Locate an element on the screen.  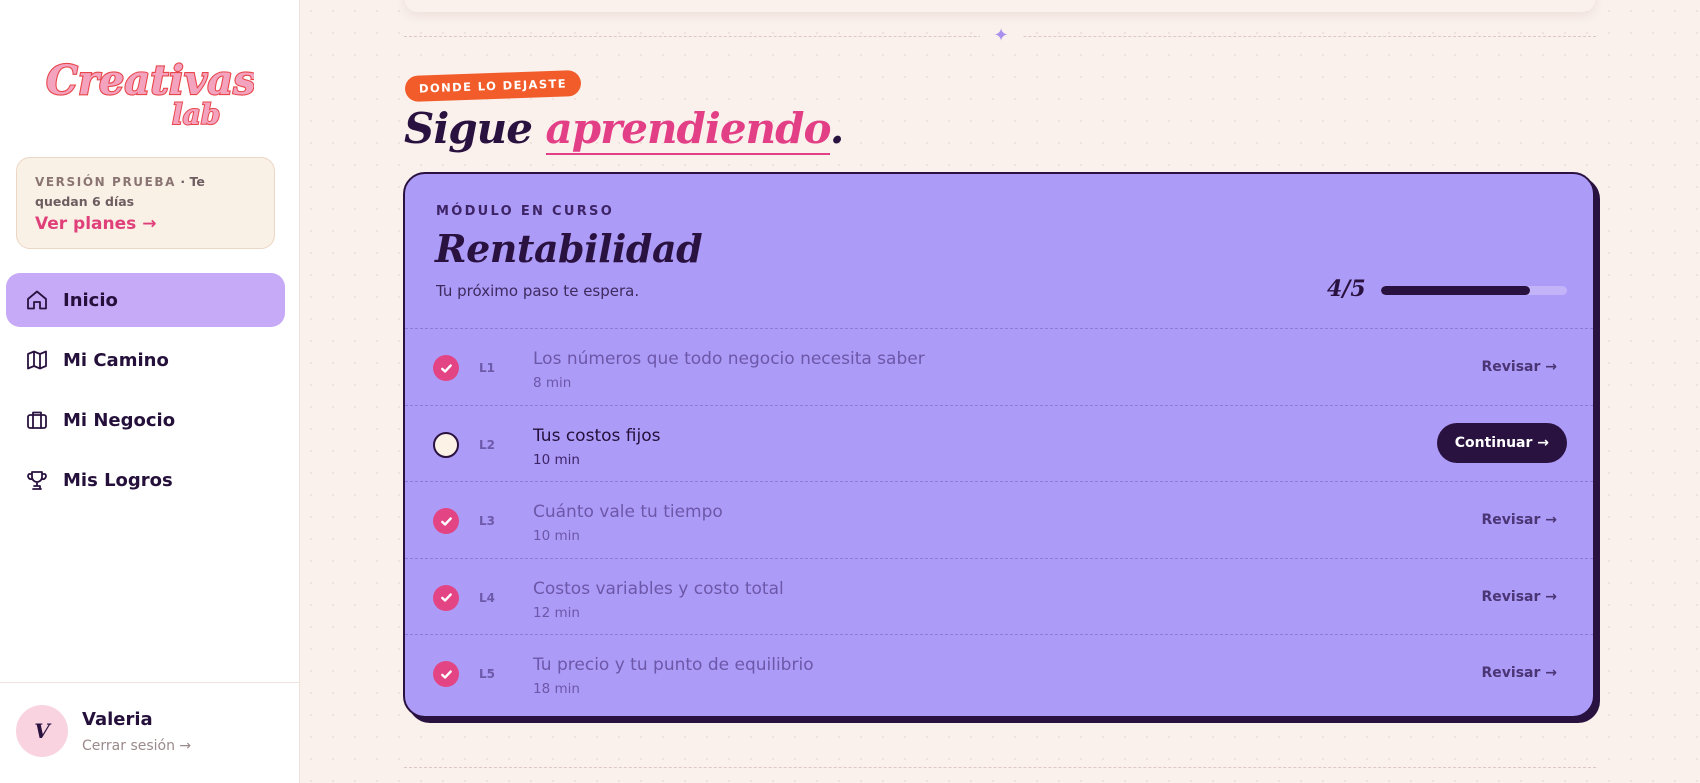
progress-fill is located at coordinates (1455, 290).